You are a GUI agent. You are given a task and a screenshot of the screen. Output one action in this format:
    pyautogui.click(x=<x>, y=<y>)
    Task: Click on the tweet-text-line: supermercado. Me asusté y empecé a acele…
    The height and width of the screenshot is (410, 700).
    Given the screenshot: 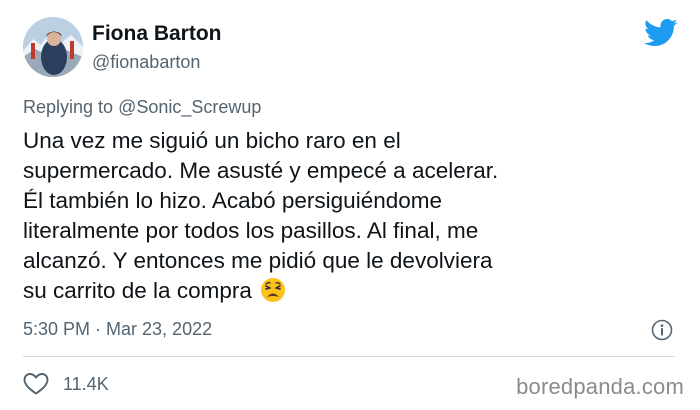 What is the action you would take?
    pyautogui.click(x=261, y=170)
    